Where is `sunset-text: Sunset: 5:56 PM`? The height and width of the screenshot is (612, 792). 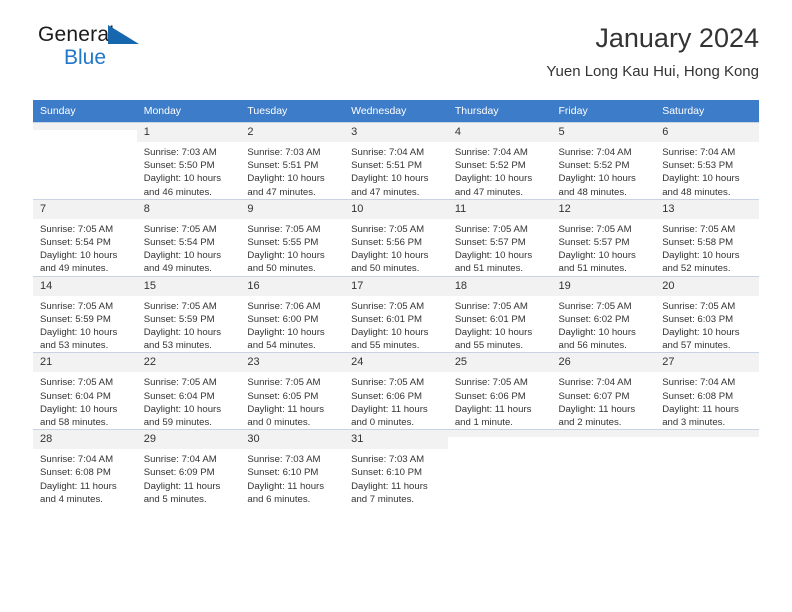 sunset-text: Sunset: 5:56 PM is located at coordinates (387, 243).